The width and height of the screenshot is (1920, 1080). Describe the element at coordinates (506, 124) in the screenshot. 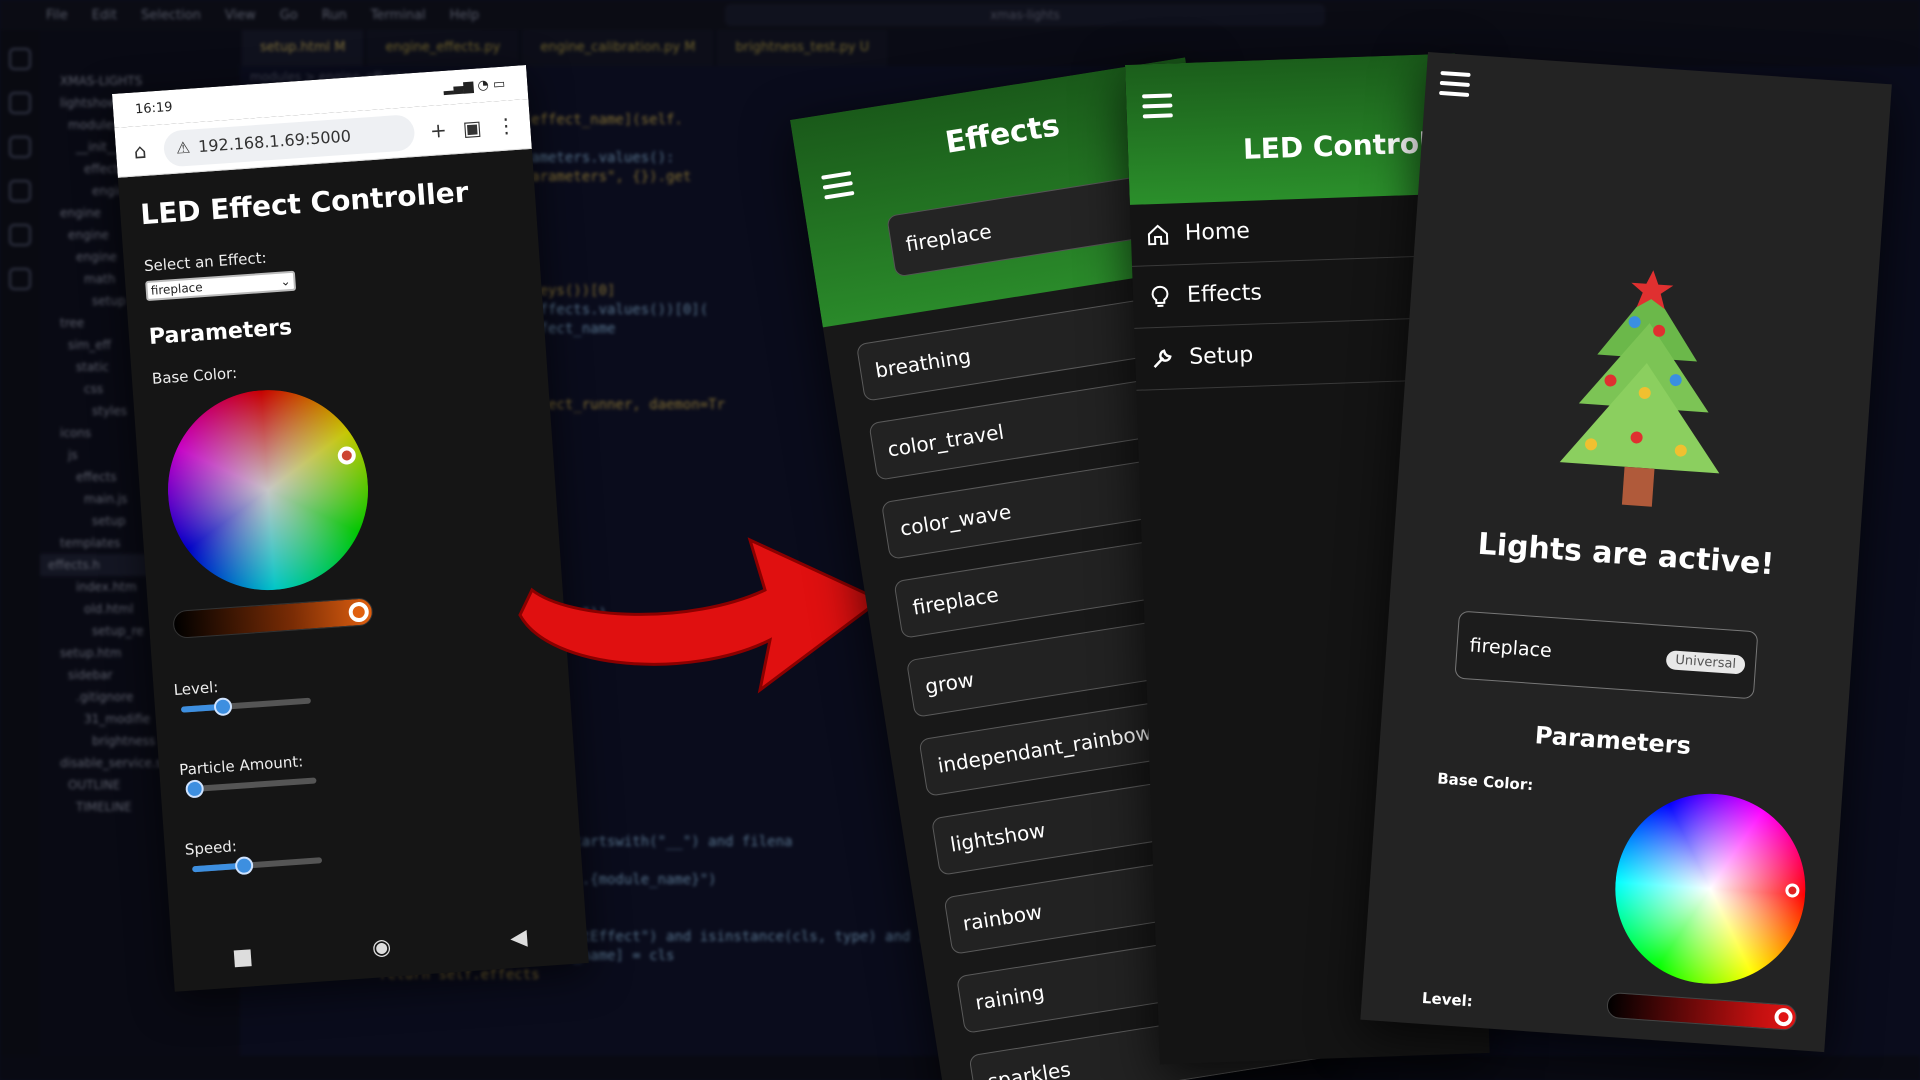

I see `more-icon: ⋮` at that location.